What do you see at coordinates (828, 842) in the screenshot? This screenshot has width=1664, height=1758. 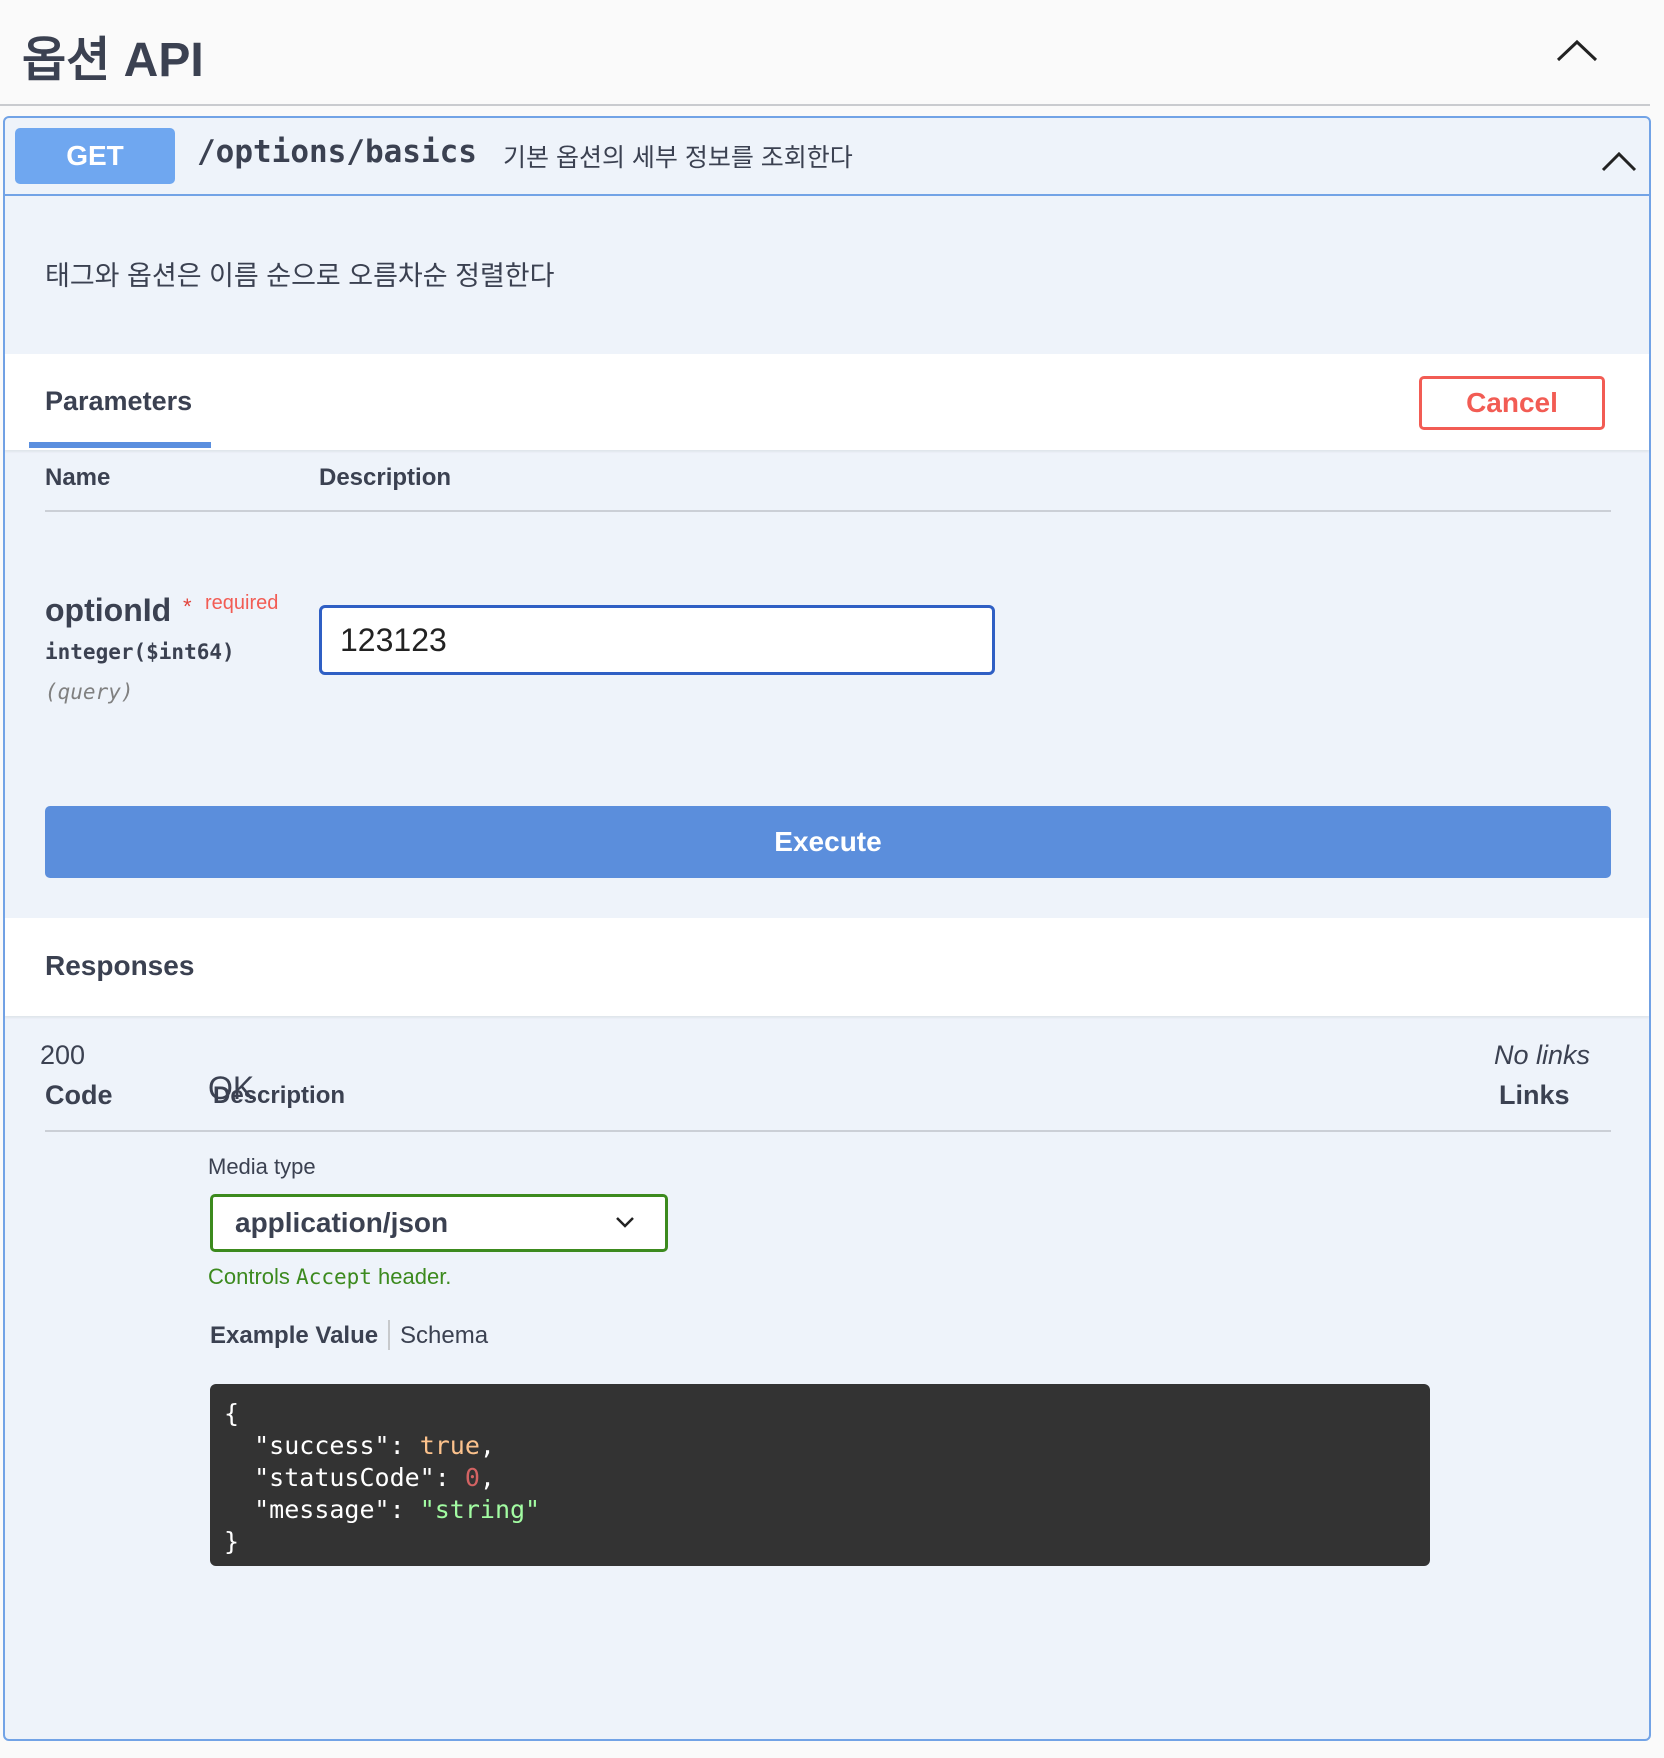 I see `execute-button: Execute` at bounding box center [828, 842].